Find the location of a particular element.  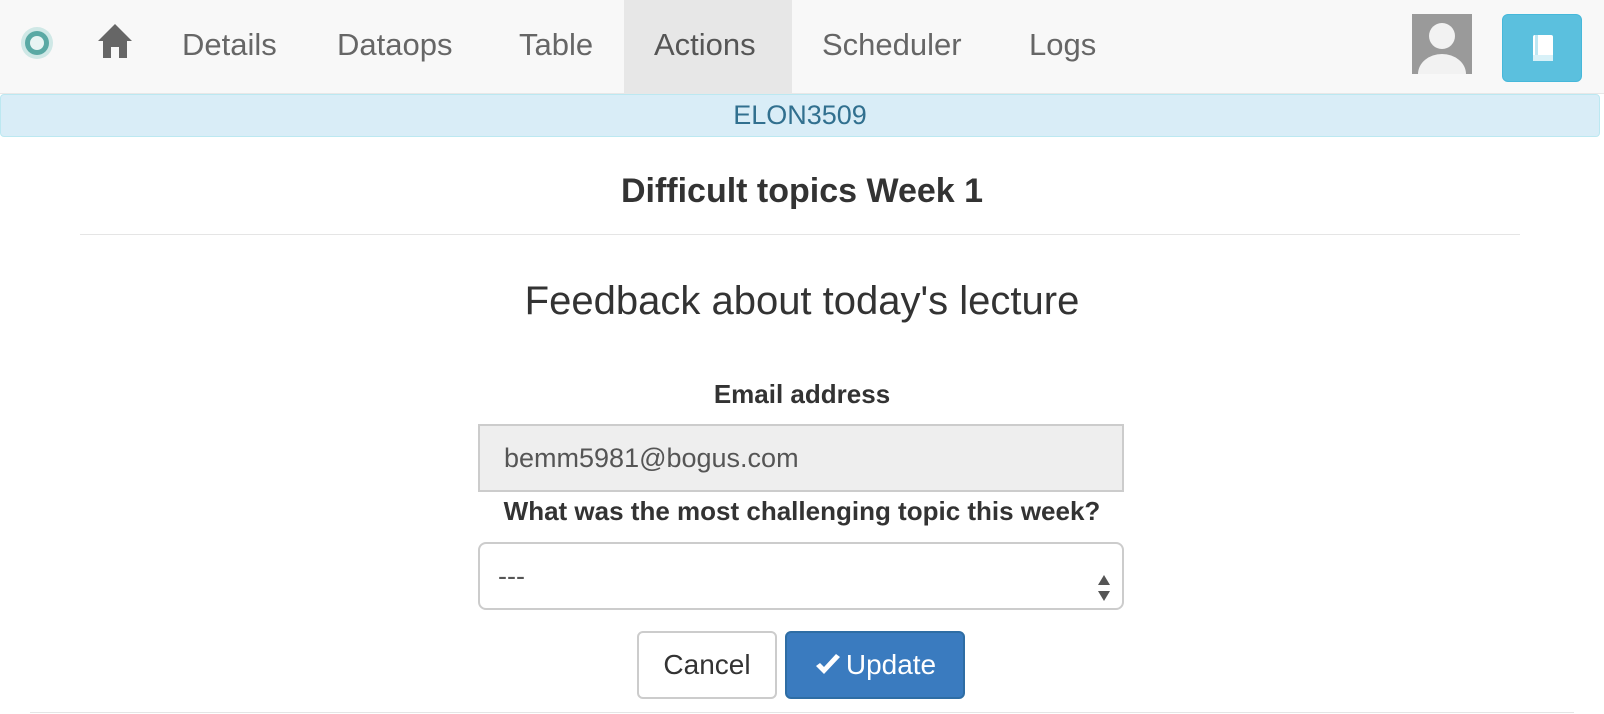

nav-actions: Actions is located at coordinates (708, 47).